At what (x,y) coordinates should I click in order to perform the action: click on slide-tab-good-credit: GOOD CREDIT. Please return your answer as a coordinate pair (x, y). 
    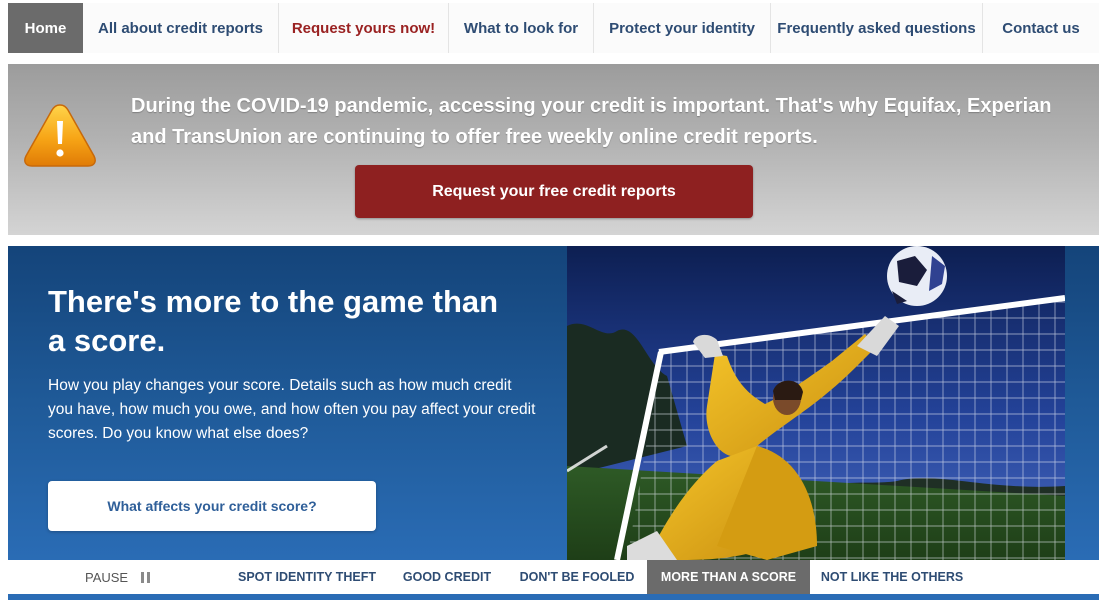
    Looking at the image, I should click on (447, 577).